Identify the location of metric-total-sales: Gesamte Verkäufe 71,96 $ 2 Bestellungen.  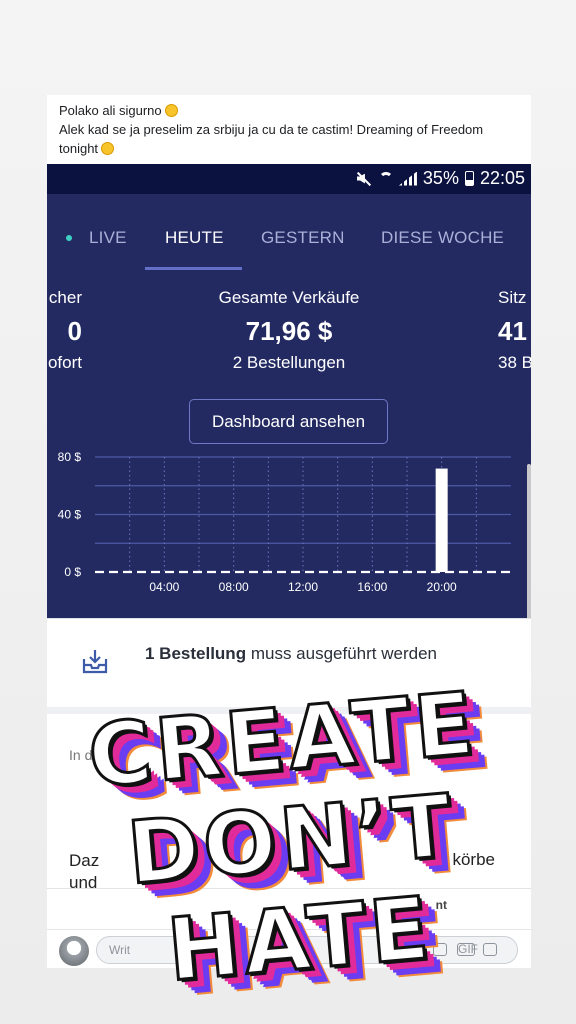
(289, 330).